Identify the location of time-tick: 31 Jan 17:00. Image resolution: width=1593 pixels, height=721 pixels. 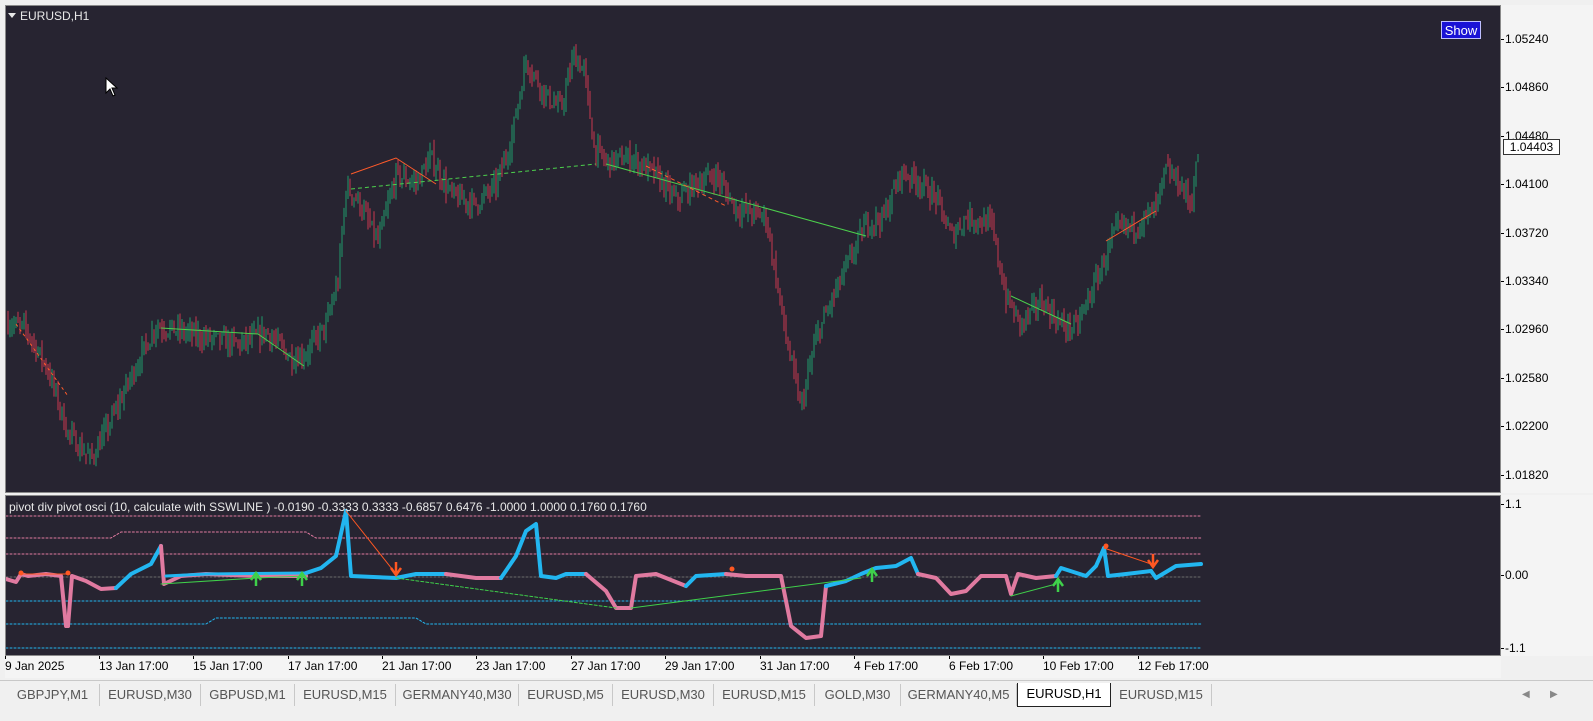
(795, 664).